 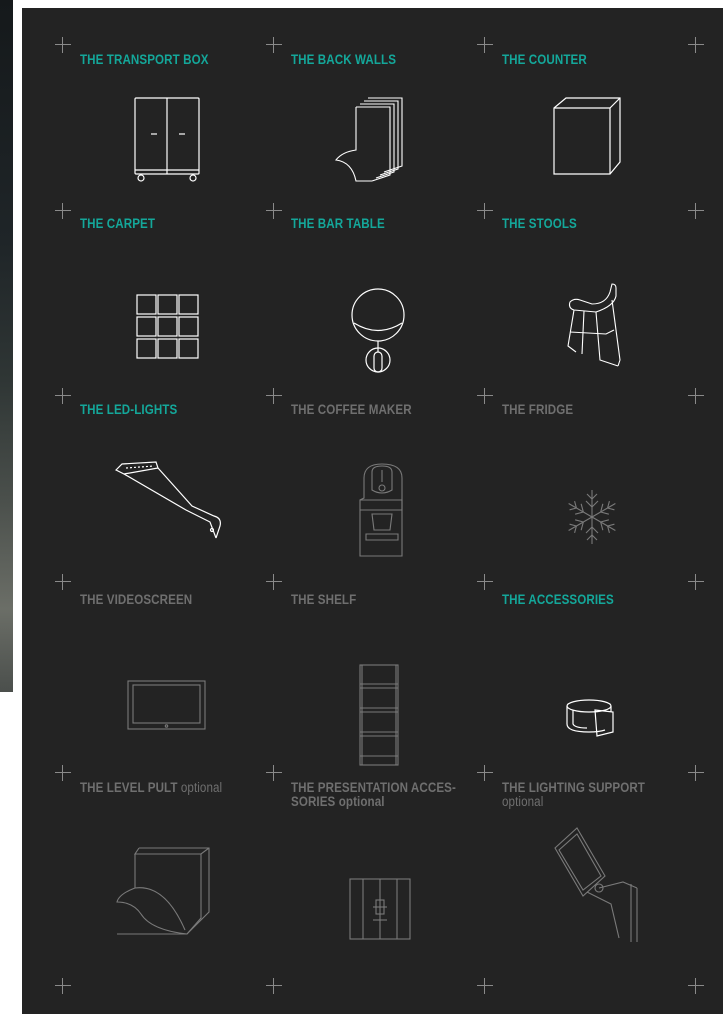 I want to click on accessories-icon, so click(x=591, y=718).